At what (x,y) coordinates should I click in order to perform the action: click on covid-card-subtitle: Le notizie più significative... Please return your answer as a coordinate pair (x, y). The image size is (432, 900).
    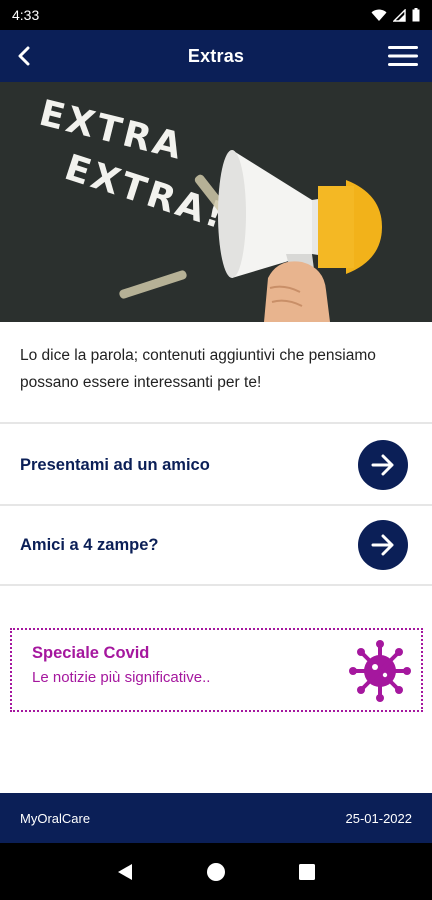
    Looking at the image, I should click on (121, 677).